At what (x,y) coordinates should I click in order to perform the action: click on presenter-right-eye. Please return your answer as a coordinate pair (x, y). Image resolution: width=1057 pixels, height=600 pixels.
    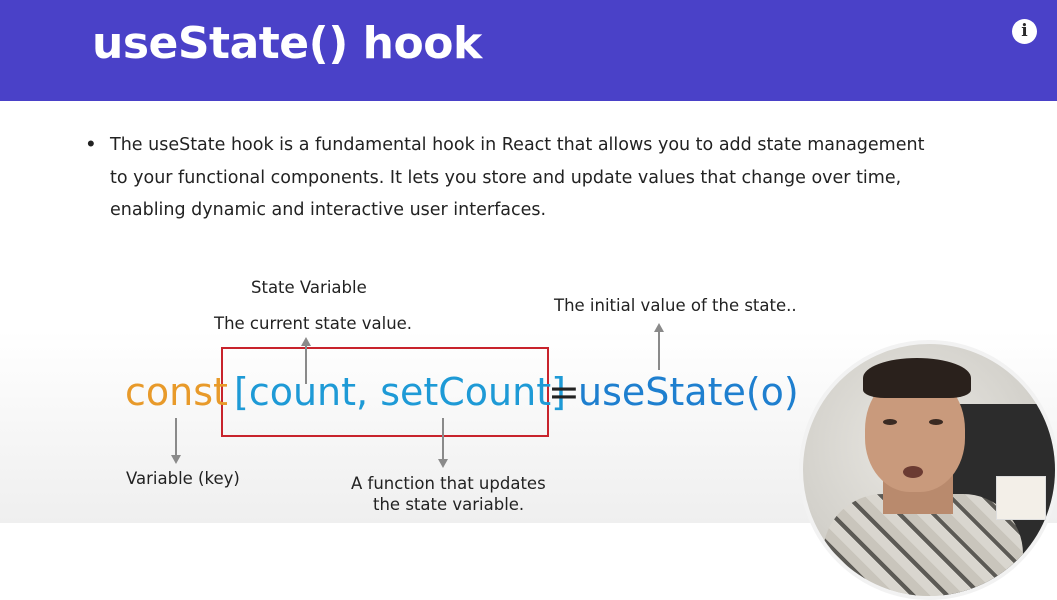
    Looking at the image, I should click on (936, 422).